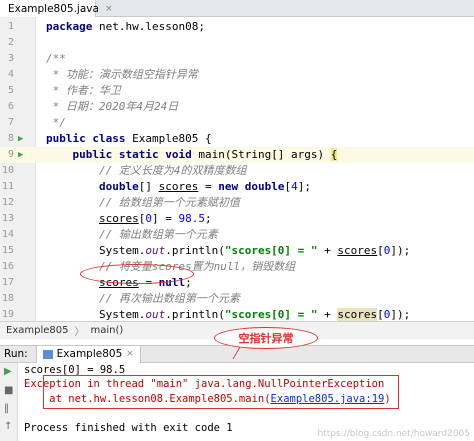 The image size is (474, 441). I want to click on code-token: ];, so click(304, 186).